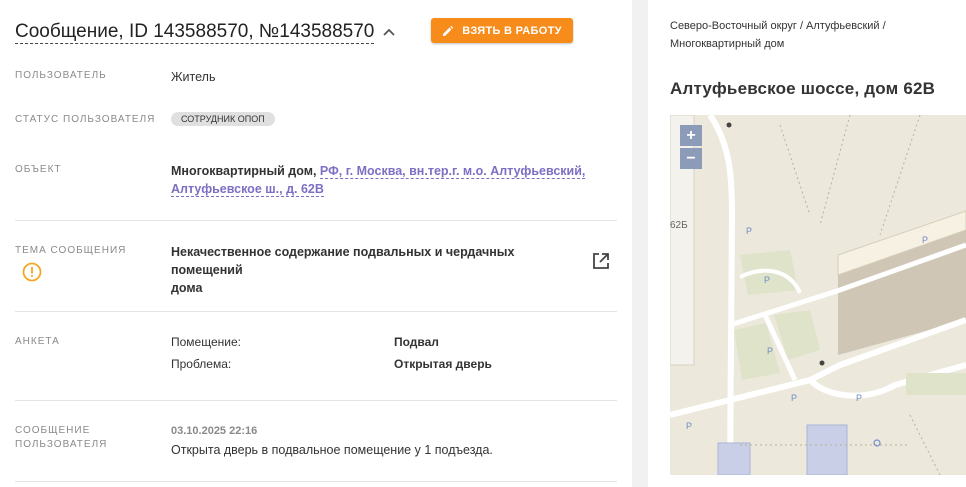 Image resolution: width=966 pixels, height=487 pixels. Describe the element at coordinates (201, 364) in the screenshot. I see `survey-key: Проблема:` at that location.